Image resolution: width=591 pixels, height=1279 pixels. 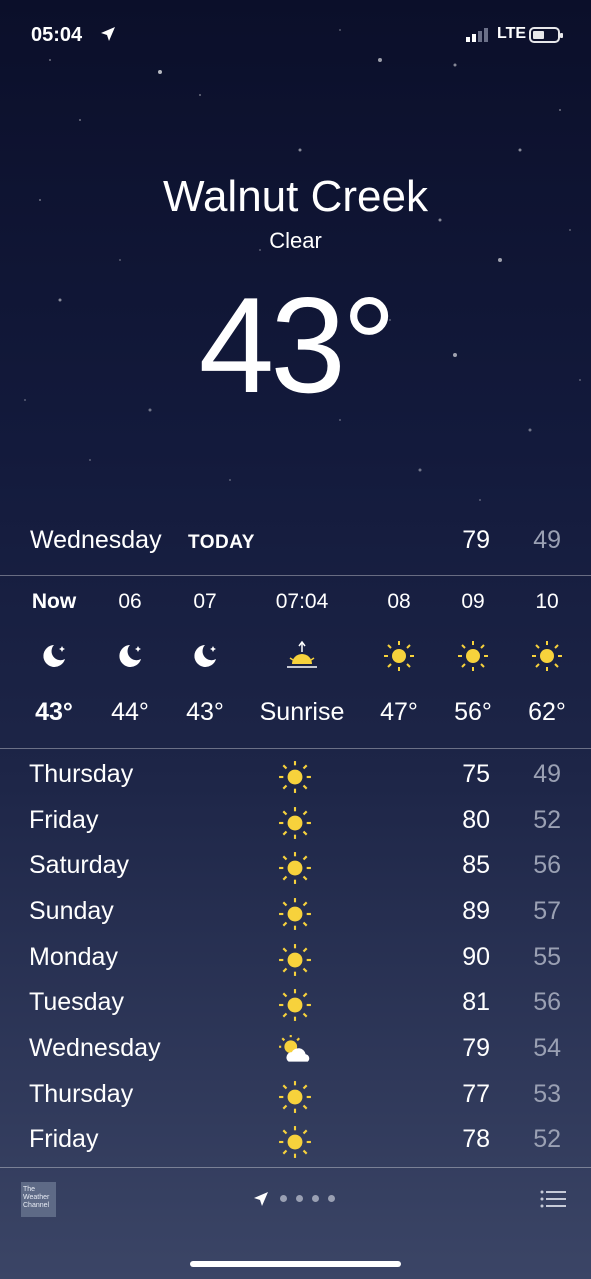 I want to click on day-low: 49, so click(x=547, y=774).